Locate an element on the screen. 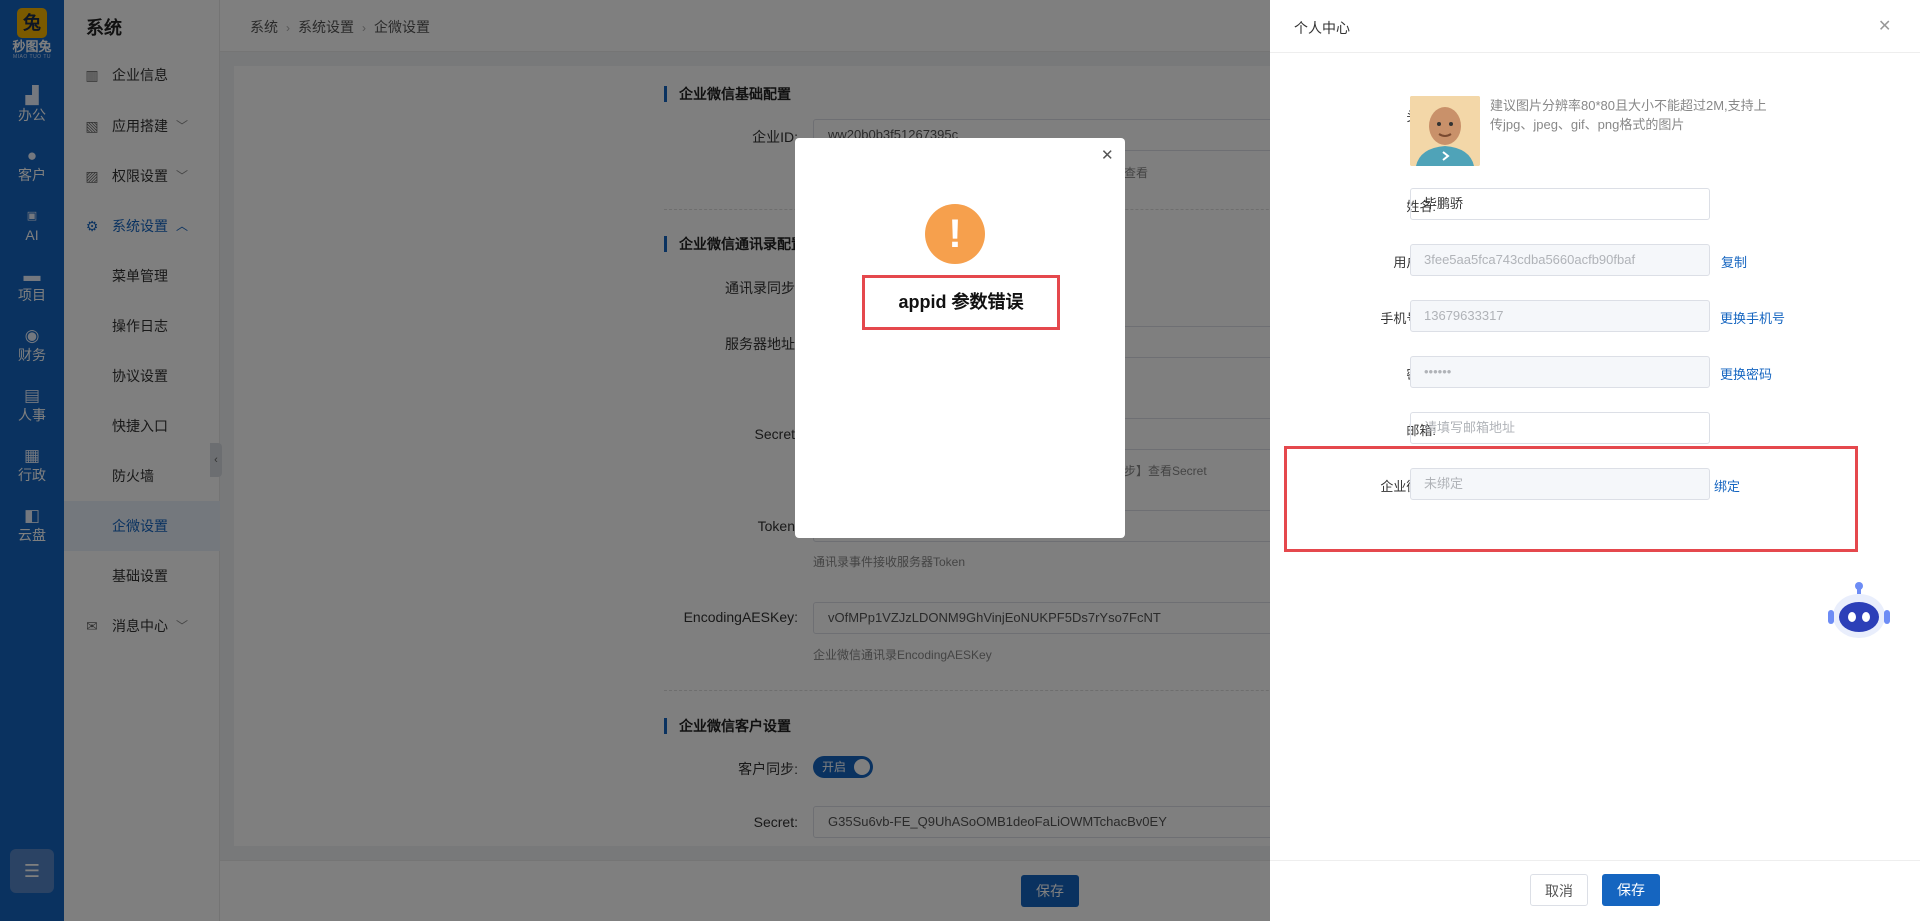 This screenshot has height=921, width=1920. cancel-button: 取消 is located at coordinates (1559, 890).